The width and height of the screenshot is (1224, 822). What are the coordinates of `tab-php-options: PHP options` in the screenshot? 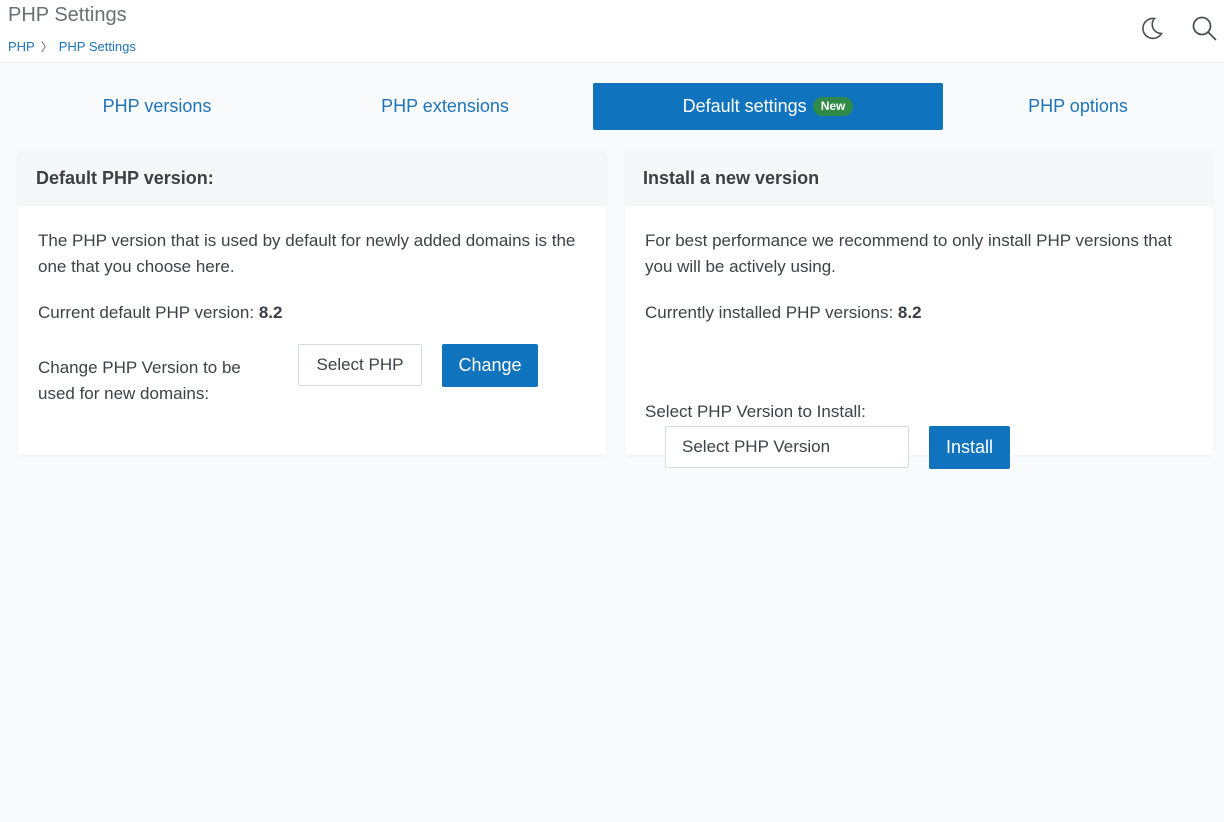 It's located at (1078, 106).